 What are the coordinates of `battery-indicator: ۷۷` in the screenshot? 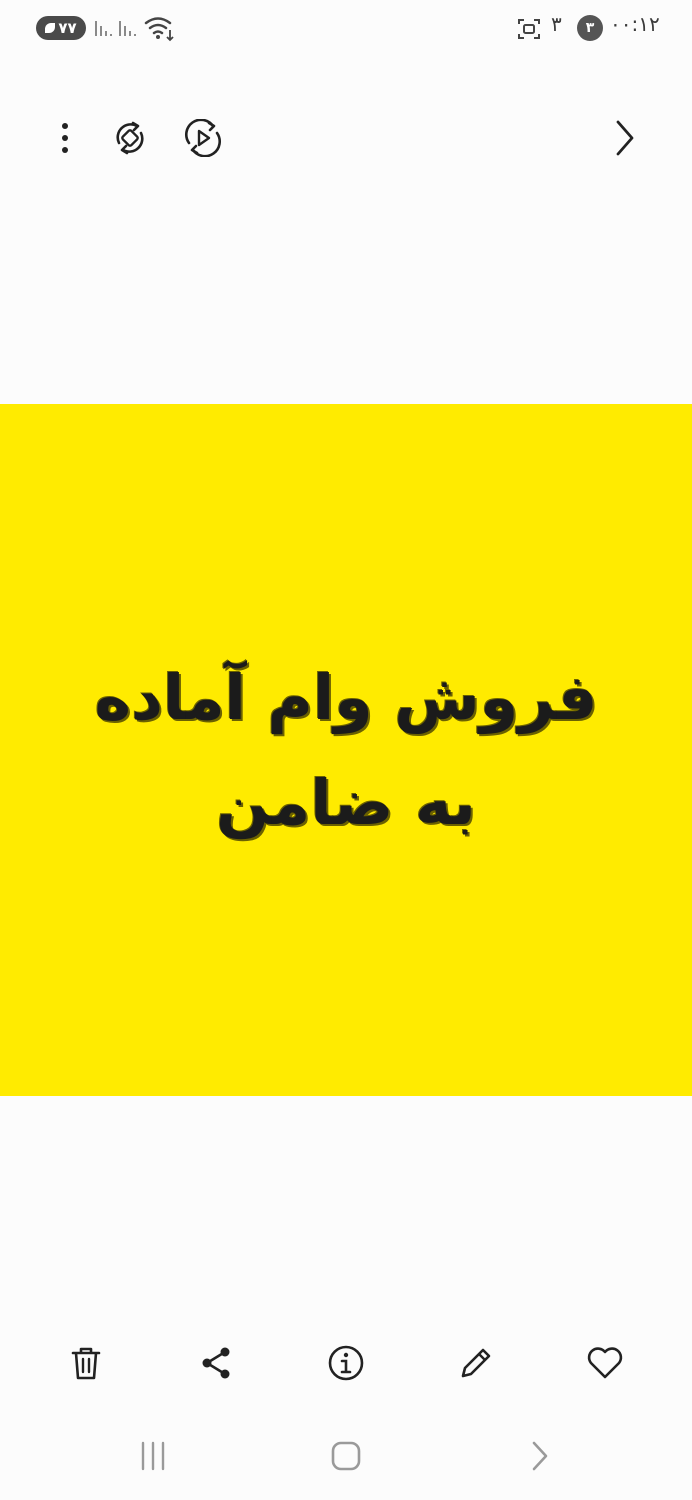 It's located at (61, 28).